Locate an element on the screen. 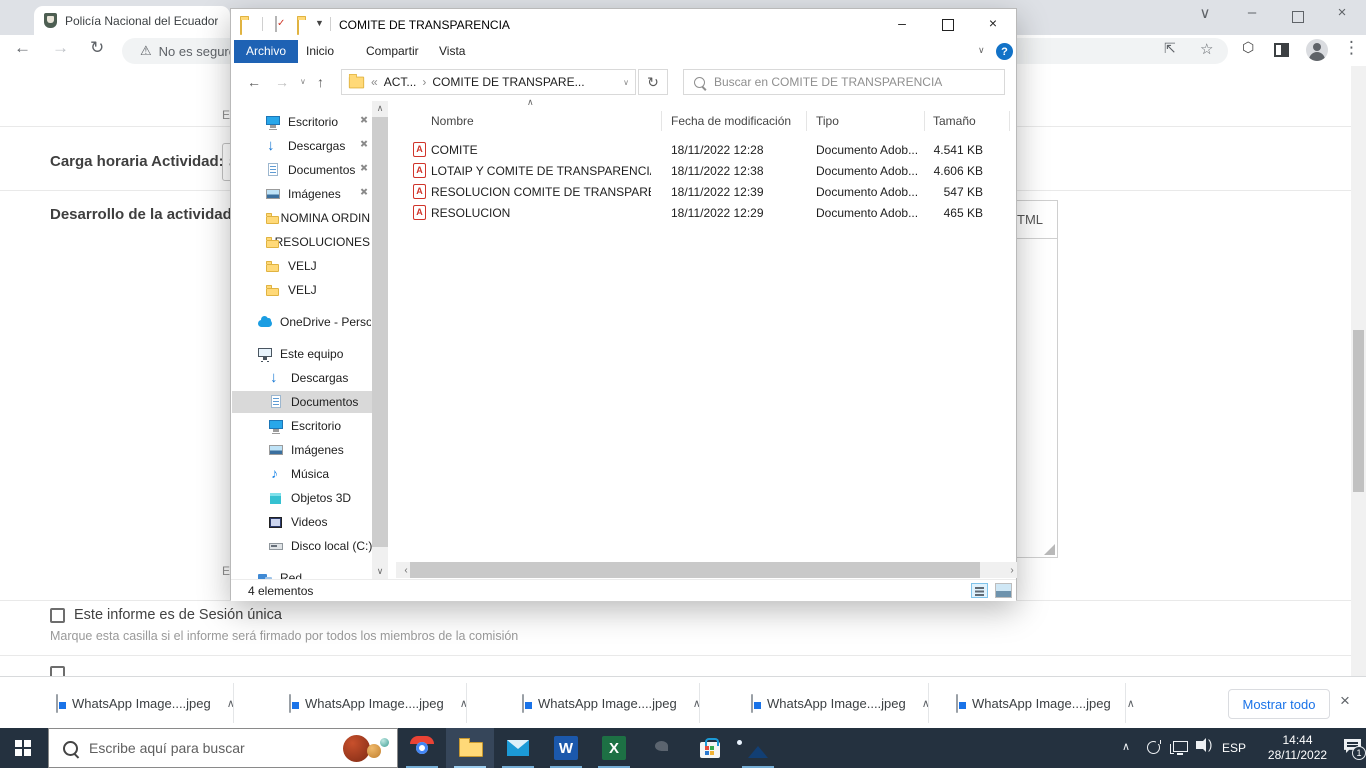 Image resolution: width=1366 pixels, height=768 pixels. sidebar-item-pc-imagenes: Imágenes is located at coordinates (306, 450).